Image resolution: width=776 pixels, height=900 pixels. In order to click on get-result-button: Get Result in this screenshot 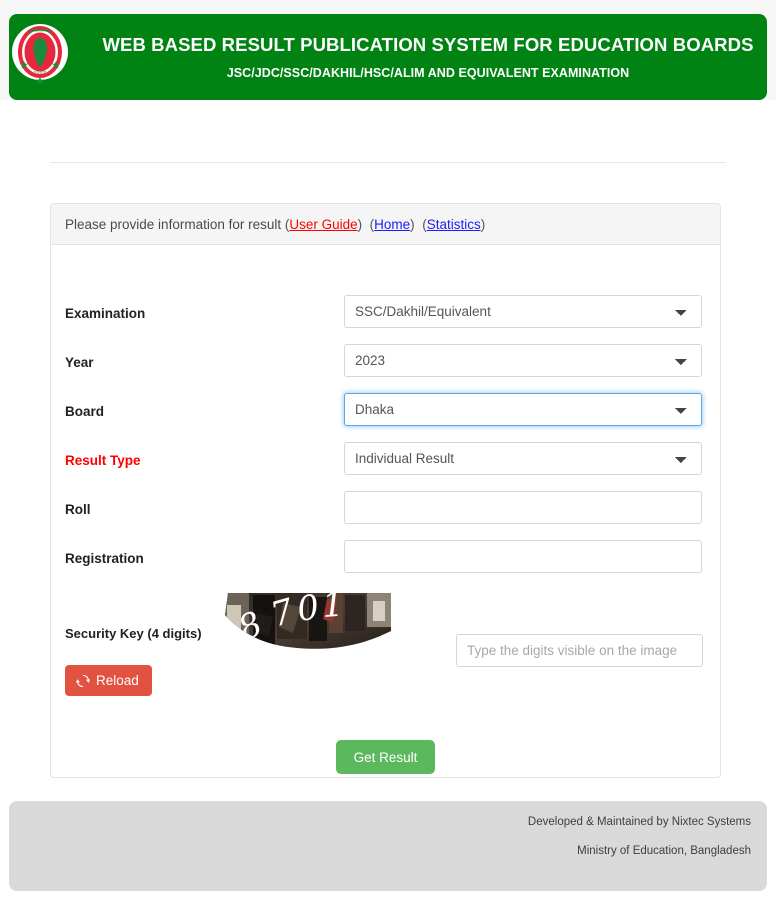, I will do `click(385, 757)`.